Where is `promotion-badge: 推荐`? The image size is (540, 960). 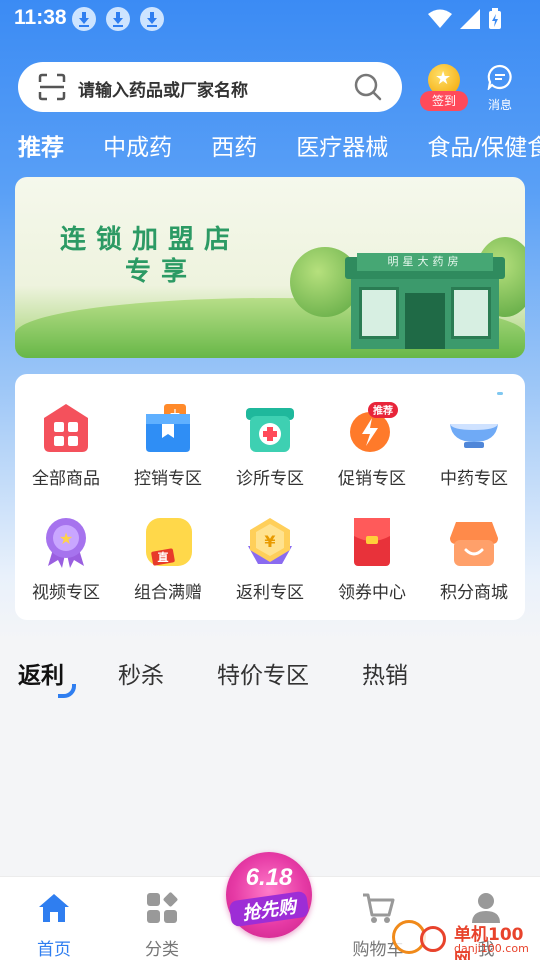
promotion-badge: 推荐 is located at coordinates (383, 410).